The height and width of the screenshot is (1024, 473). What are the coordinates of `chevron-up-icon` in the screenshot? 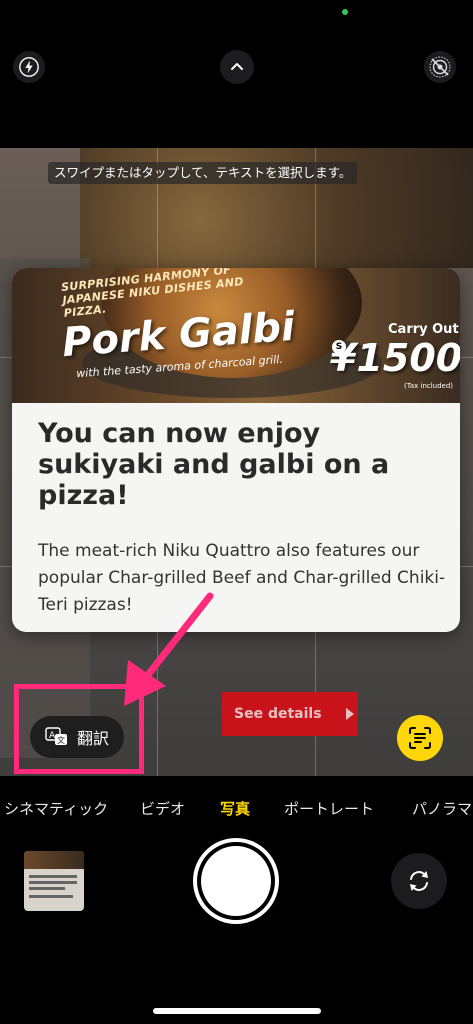 It's located at (237, 66).